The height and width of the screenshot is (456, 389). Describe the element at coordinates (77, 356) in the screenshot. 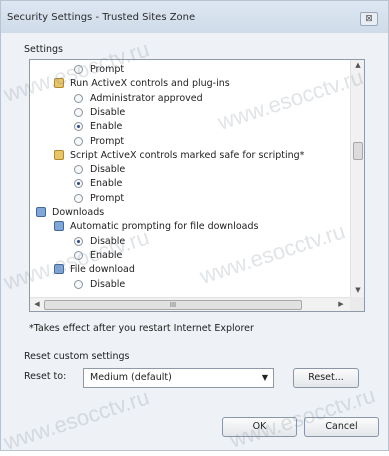

I see `reset-group-label: Reset custom settings` at that location.